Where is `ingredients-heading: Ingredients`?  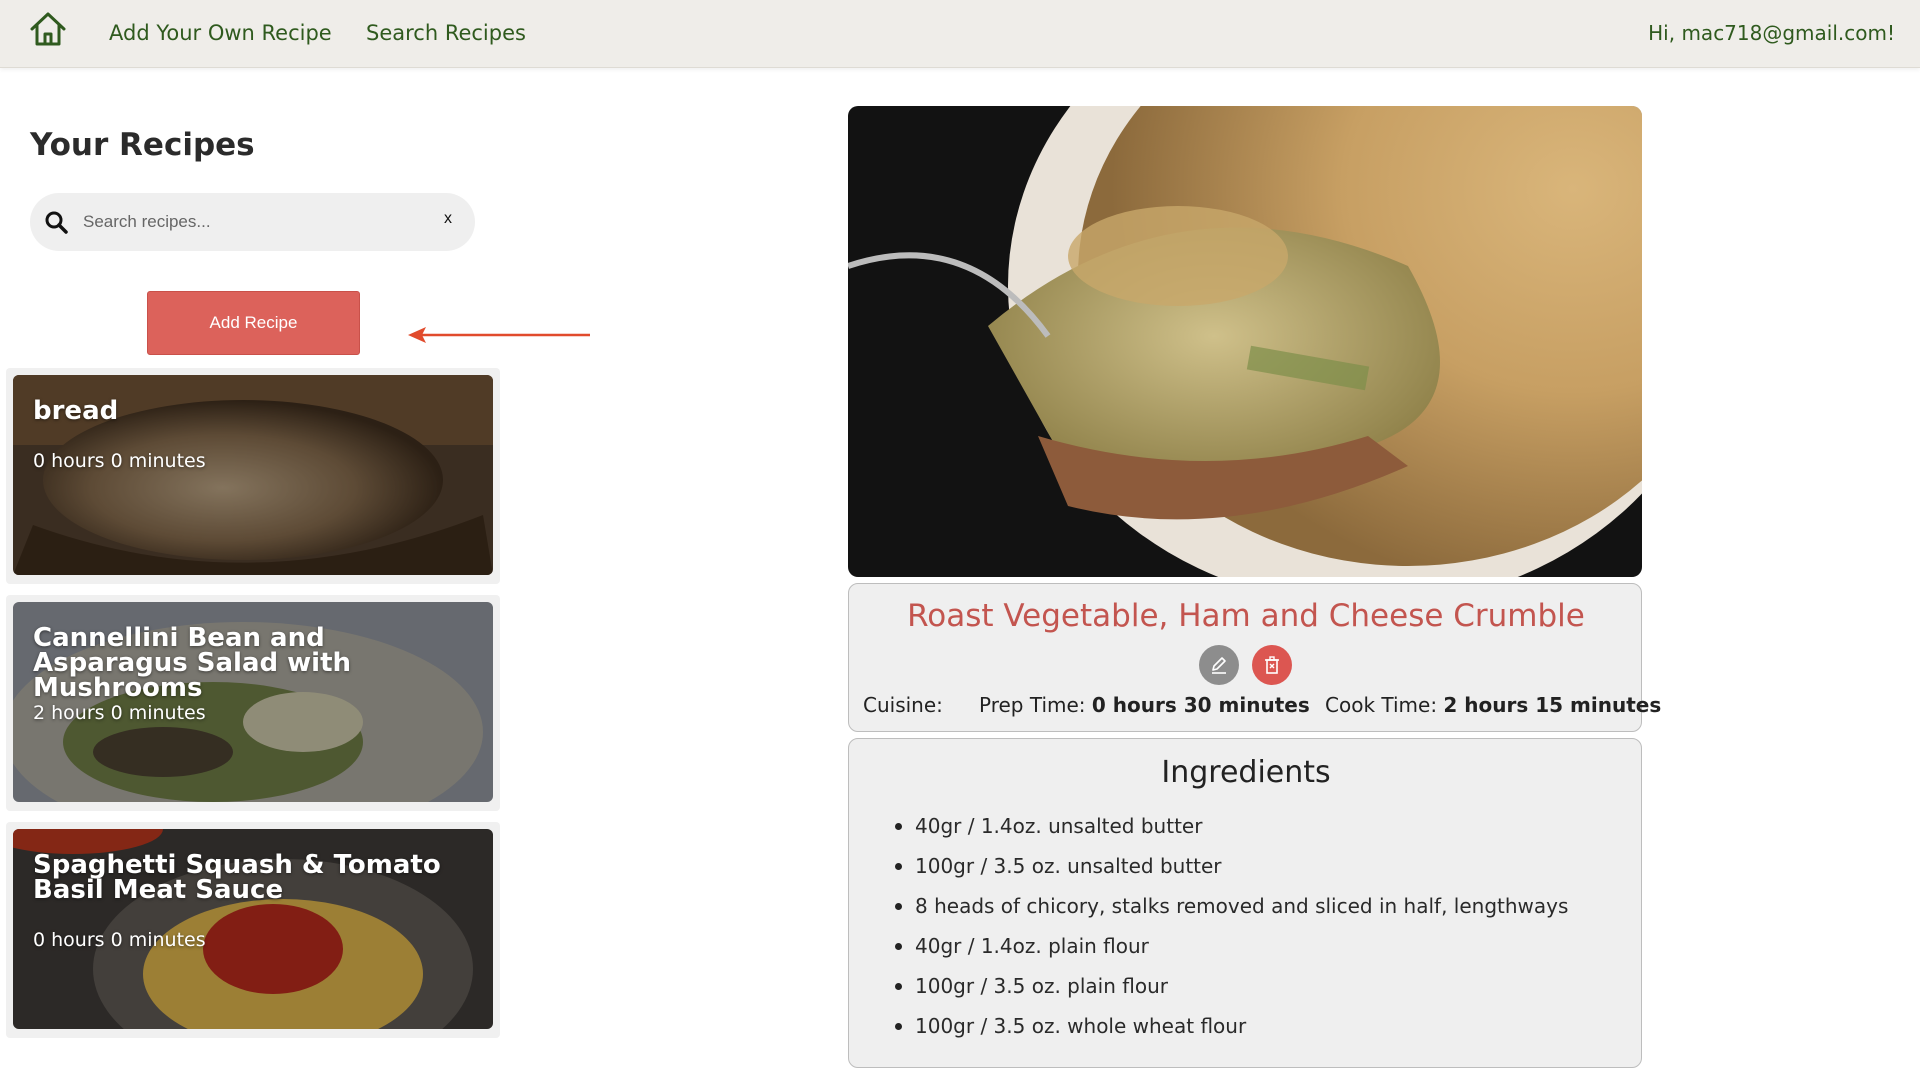
ingredients-heading: Ingredients is located at coordinates (1246, 772).